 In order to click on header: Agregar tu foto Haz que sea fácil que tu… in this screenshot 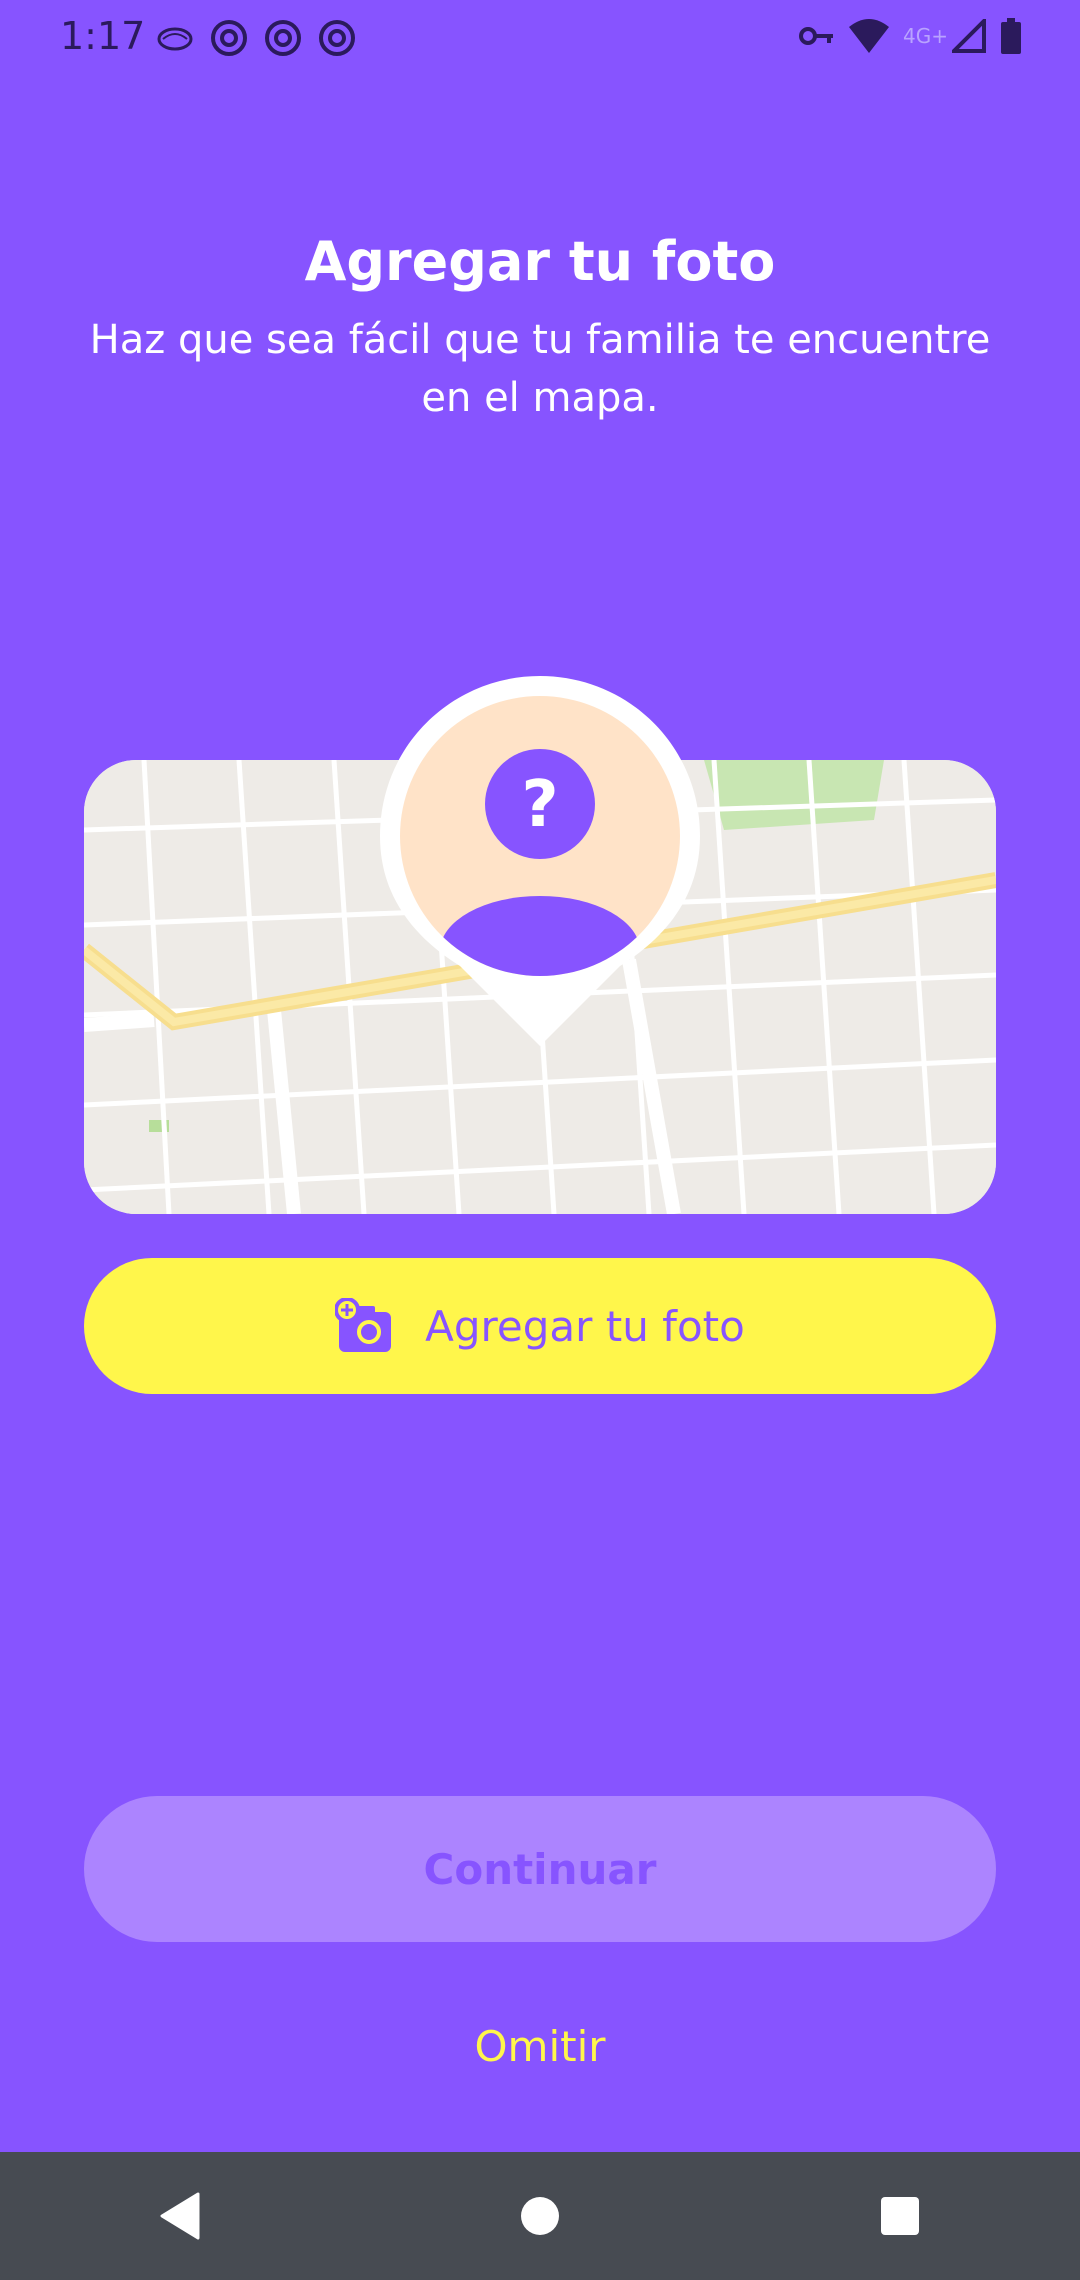, I will do `click(540, 328)`.